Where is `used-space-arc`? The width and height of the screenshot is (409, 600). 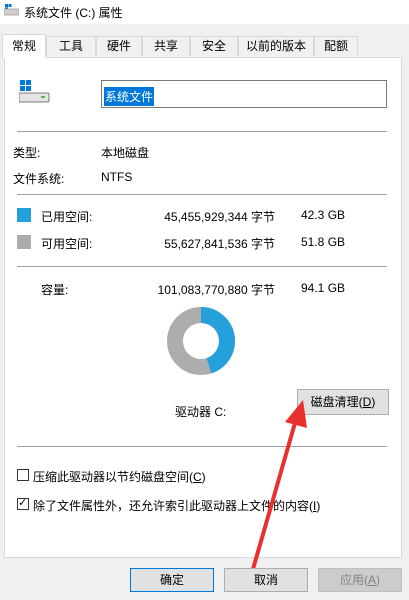
used-space-arc is located at coordinates (217, 340).